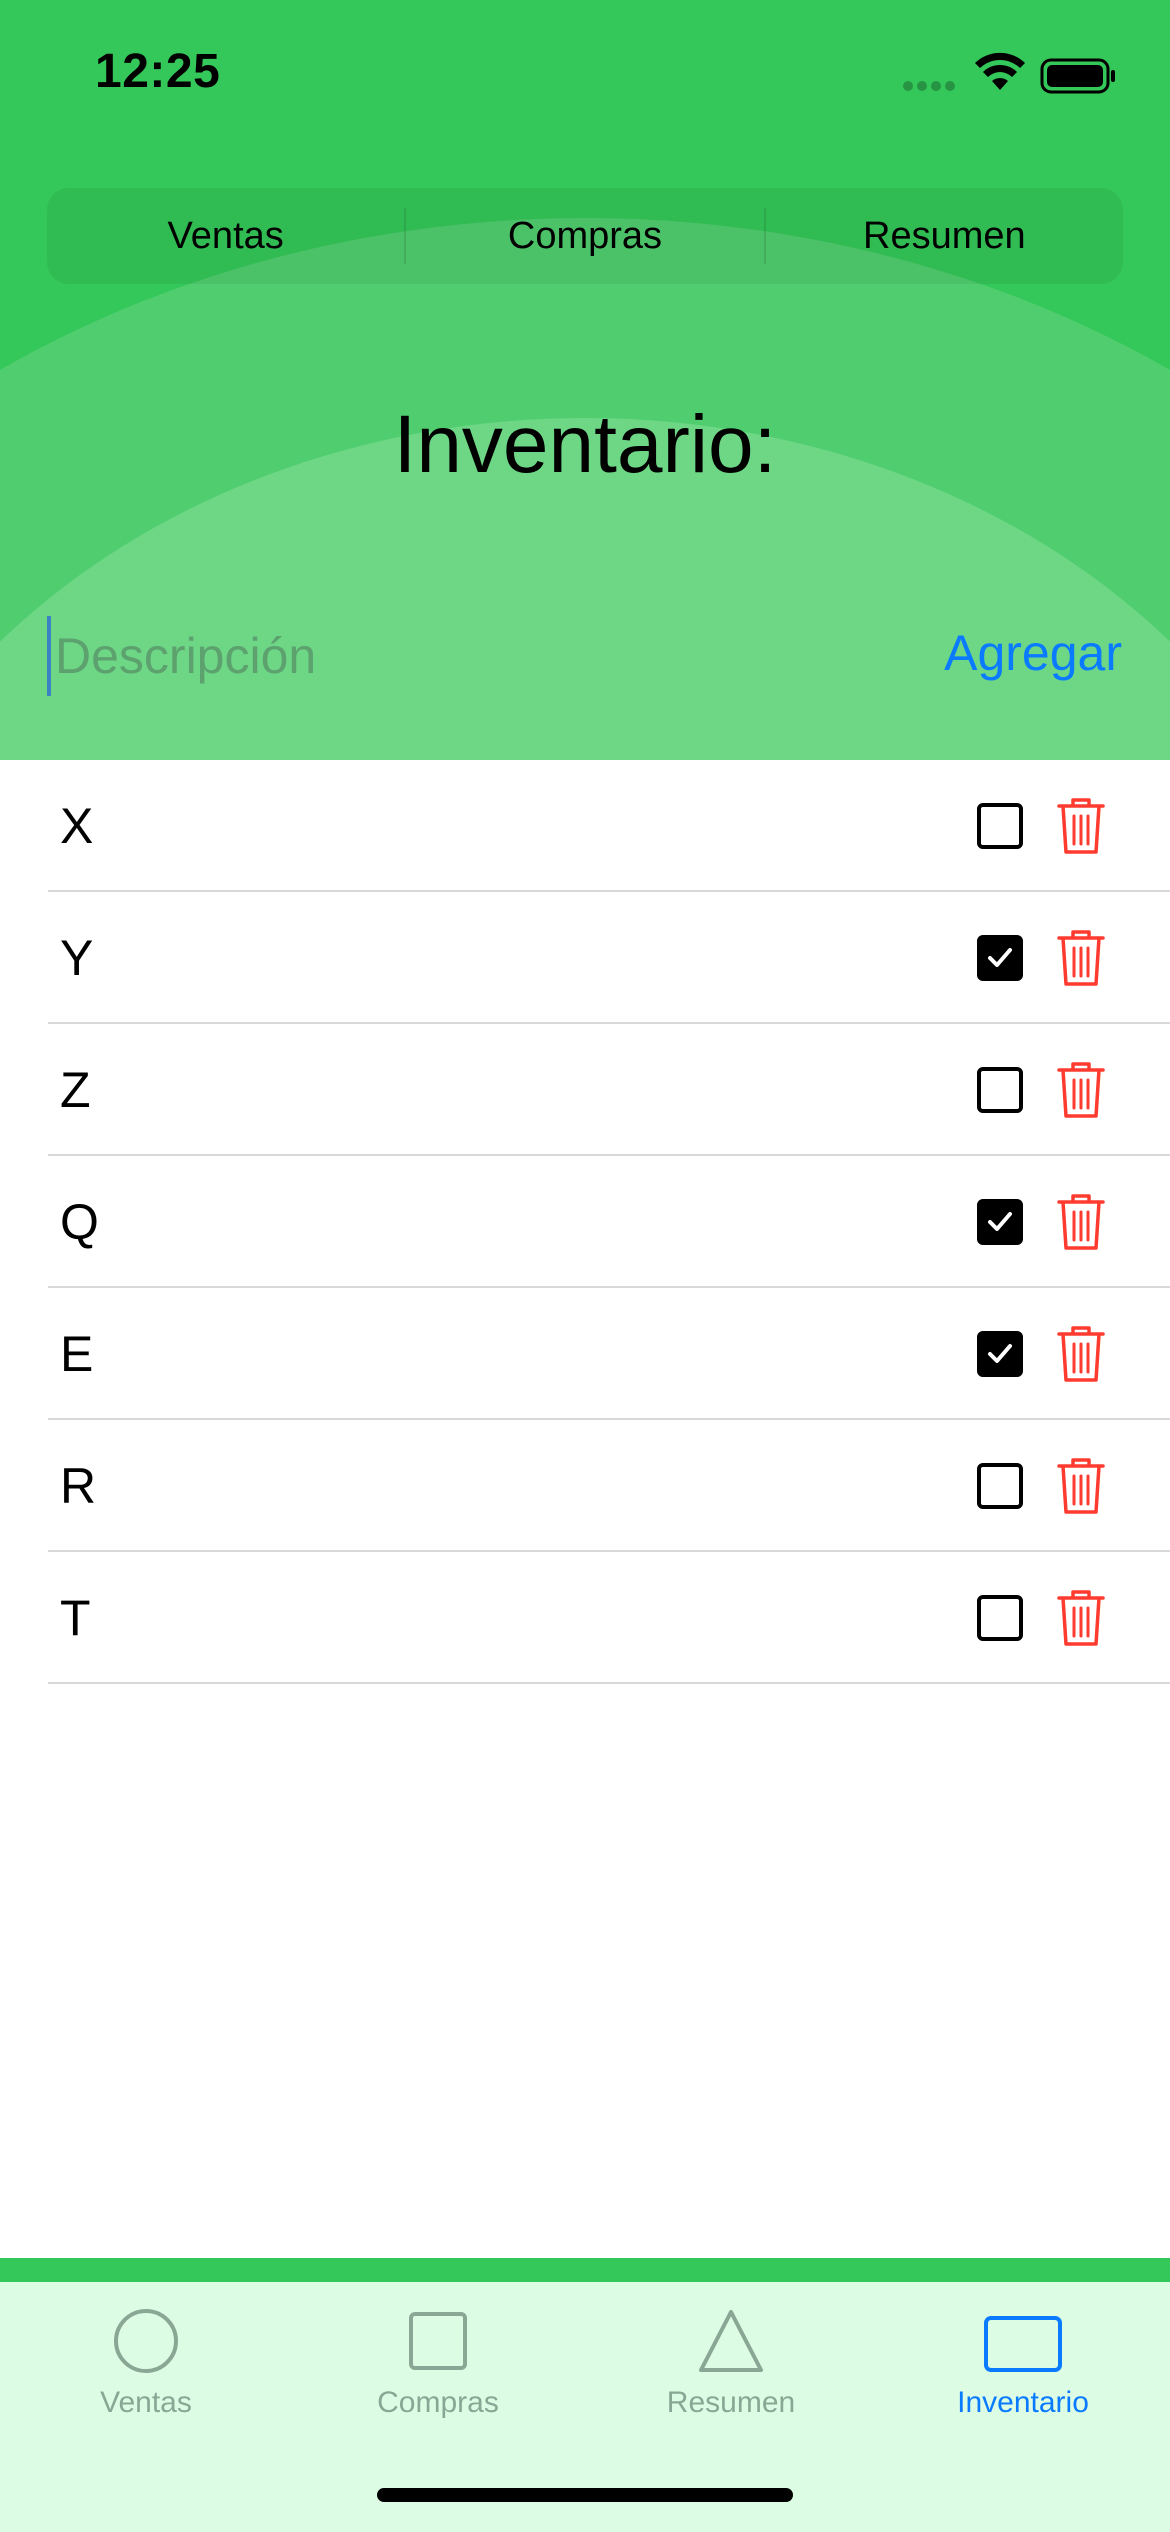  Describe the element at coordinates (1000, 71) in the screenshot. I see `wifi-icon` at that location.